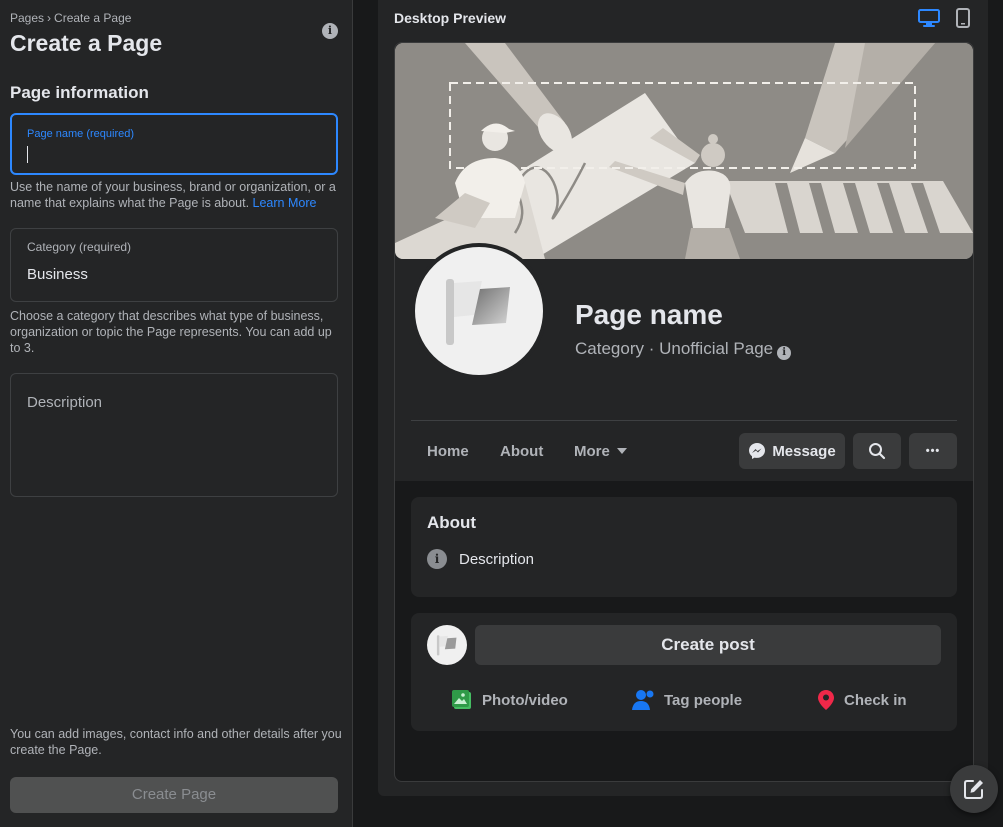 The height and width of the screenshot is (827, 1003). I want to click on preview-category-line: Category · Unofficial Page i, so click(683, 349).